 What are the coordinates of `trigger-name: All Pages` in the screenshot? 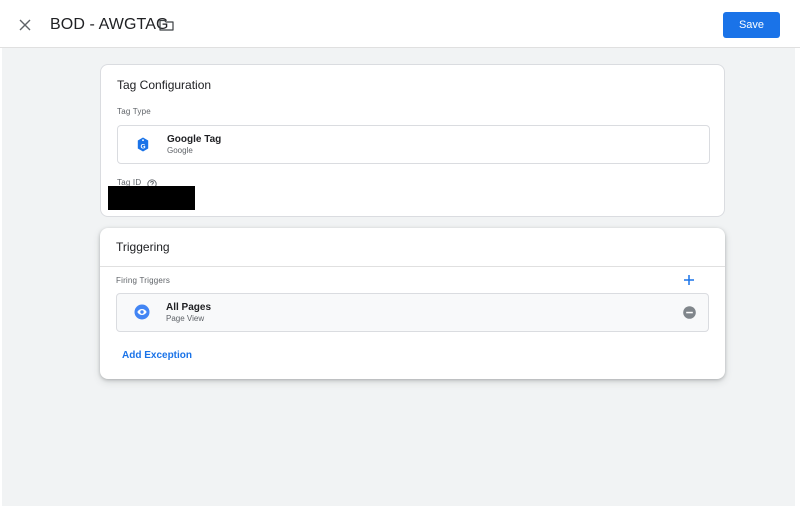 It's located at (189, 307).